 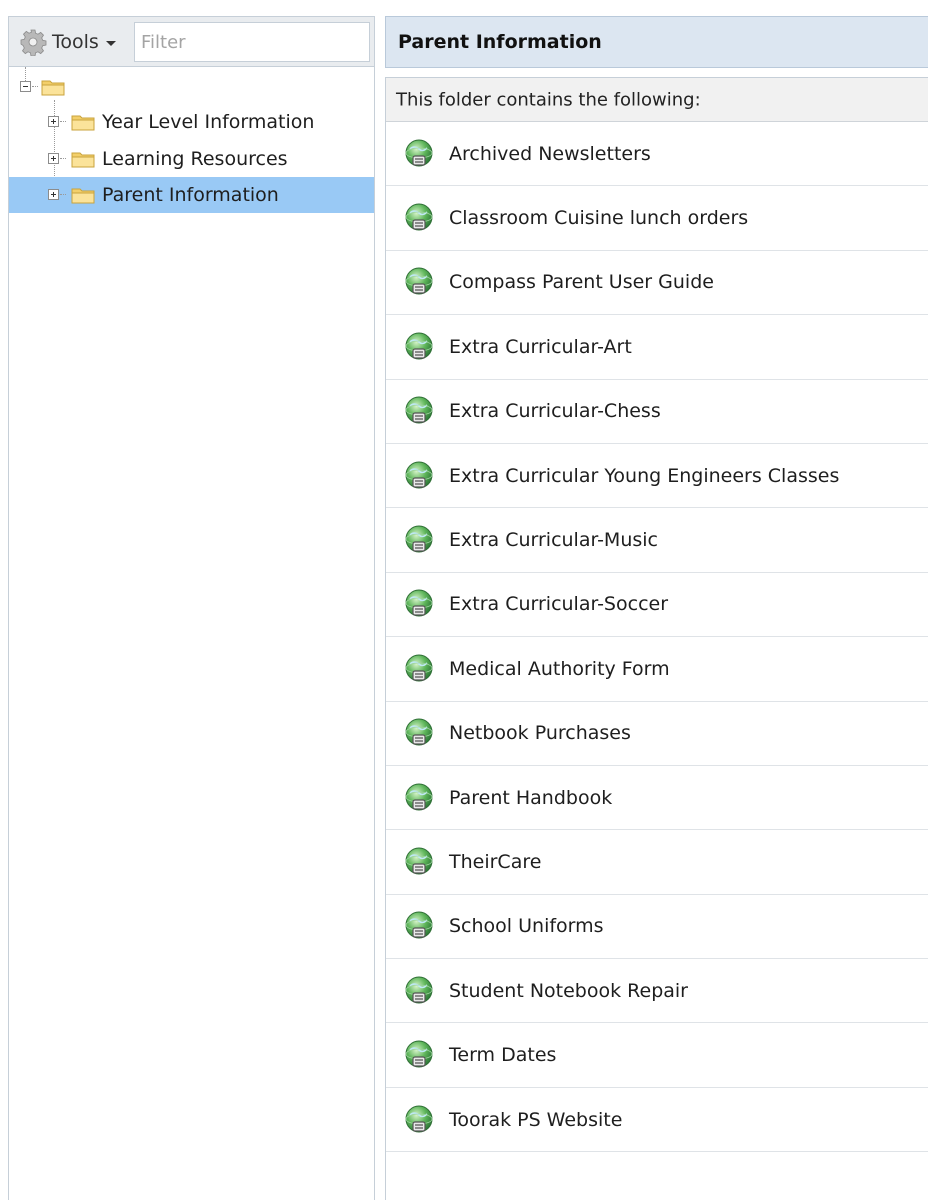 I want to click on list-item: Student Notebook Repair, so click(x=657, y=991).